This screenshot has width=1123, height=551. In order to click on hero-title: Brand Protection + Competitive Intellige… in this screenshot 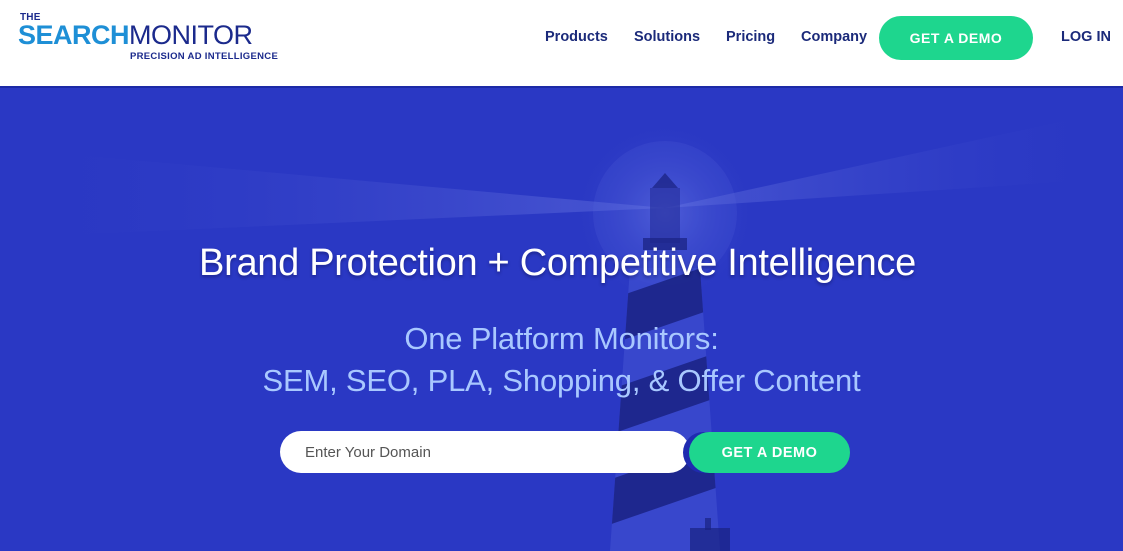, I will do `click(557, 263)`.